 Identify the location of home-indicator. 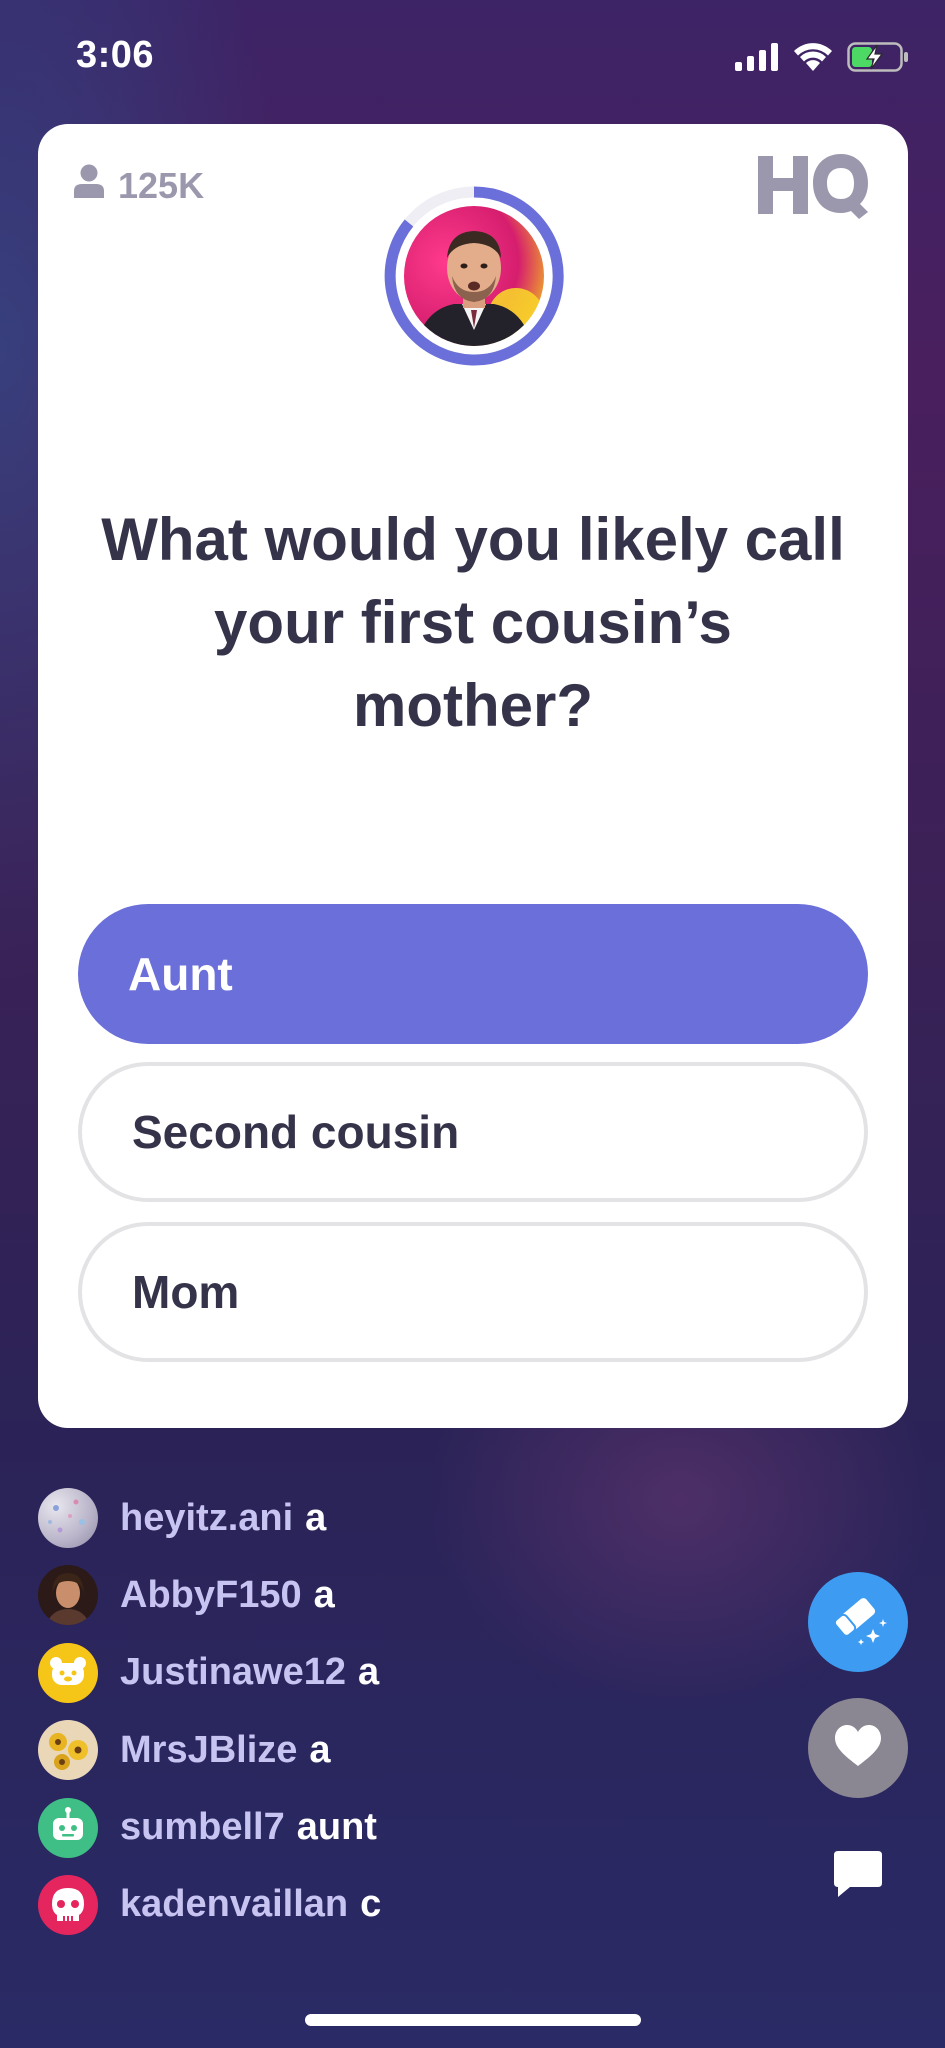
(473, 2020).